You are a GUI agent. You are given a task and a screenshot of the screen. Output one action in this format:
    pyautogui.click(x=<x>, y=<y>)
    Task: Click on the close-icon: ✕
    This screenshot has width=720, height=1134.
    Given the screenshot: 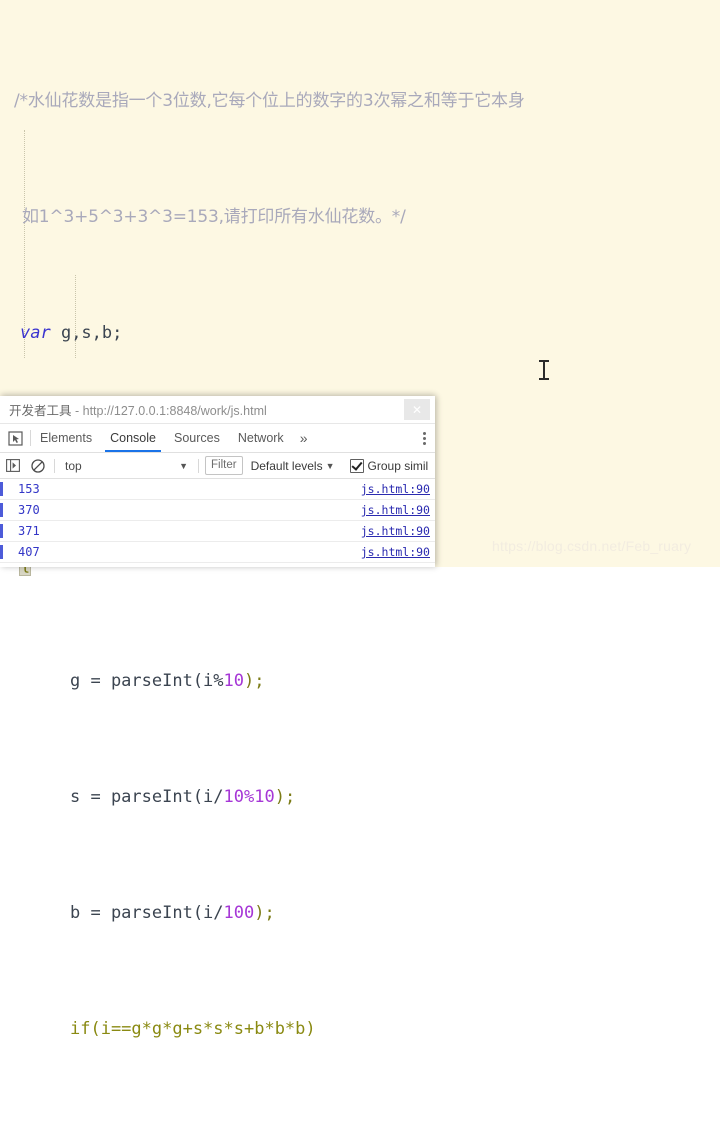 What is the action you would take?
    pyautogui.click(x=417, y=409)
    